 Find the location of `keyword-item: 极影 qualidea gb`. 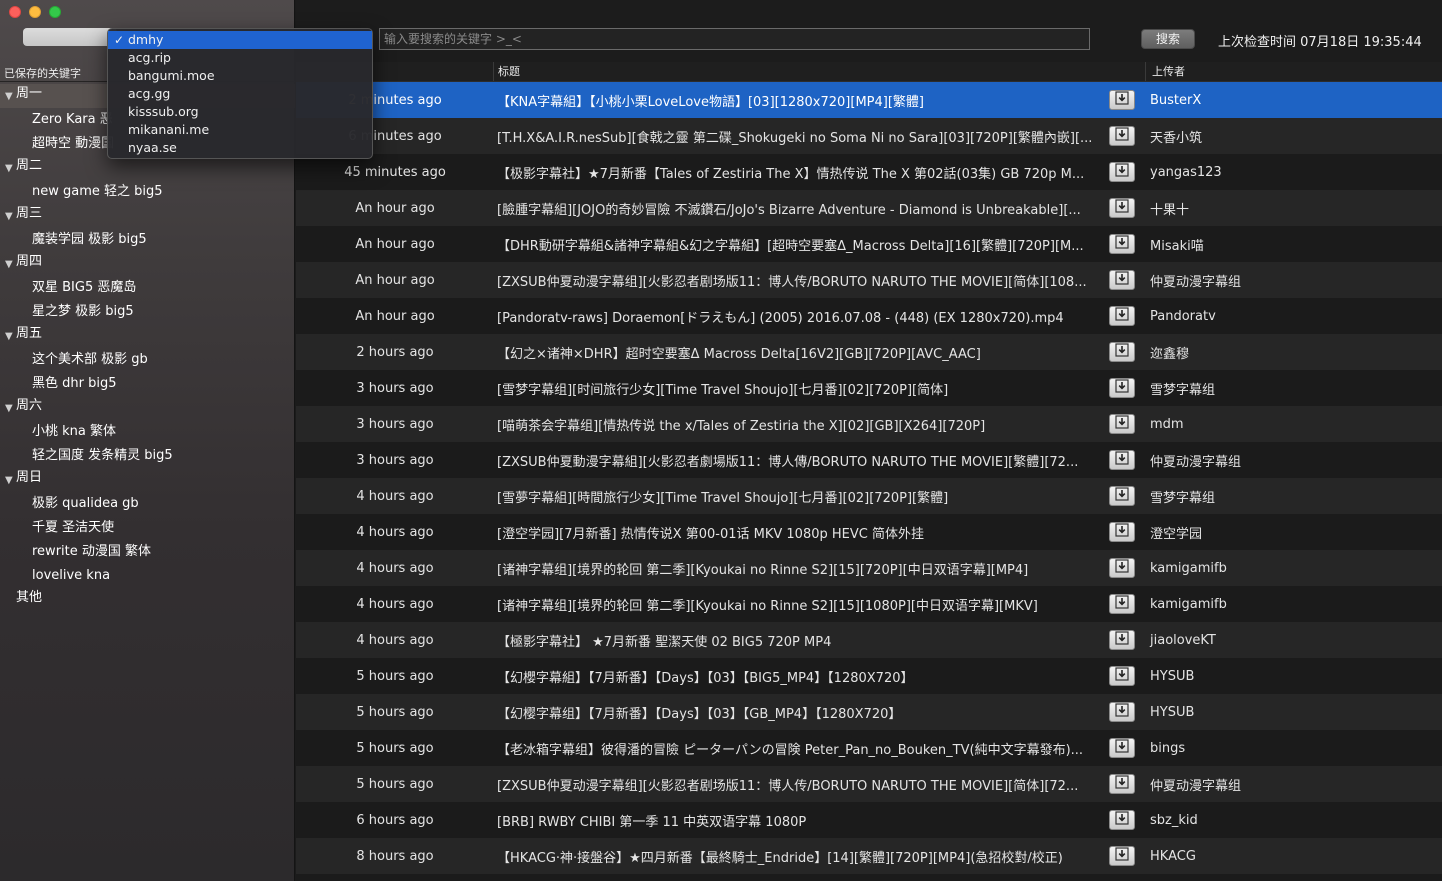

keyword-item: 极影 qualidea gb is located at coordinates (147, 504).